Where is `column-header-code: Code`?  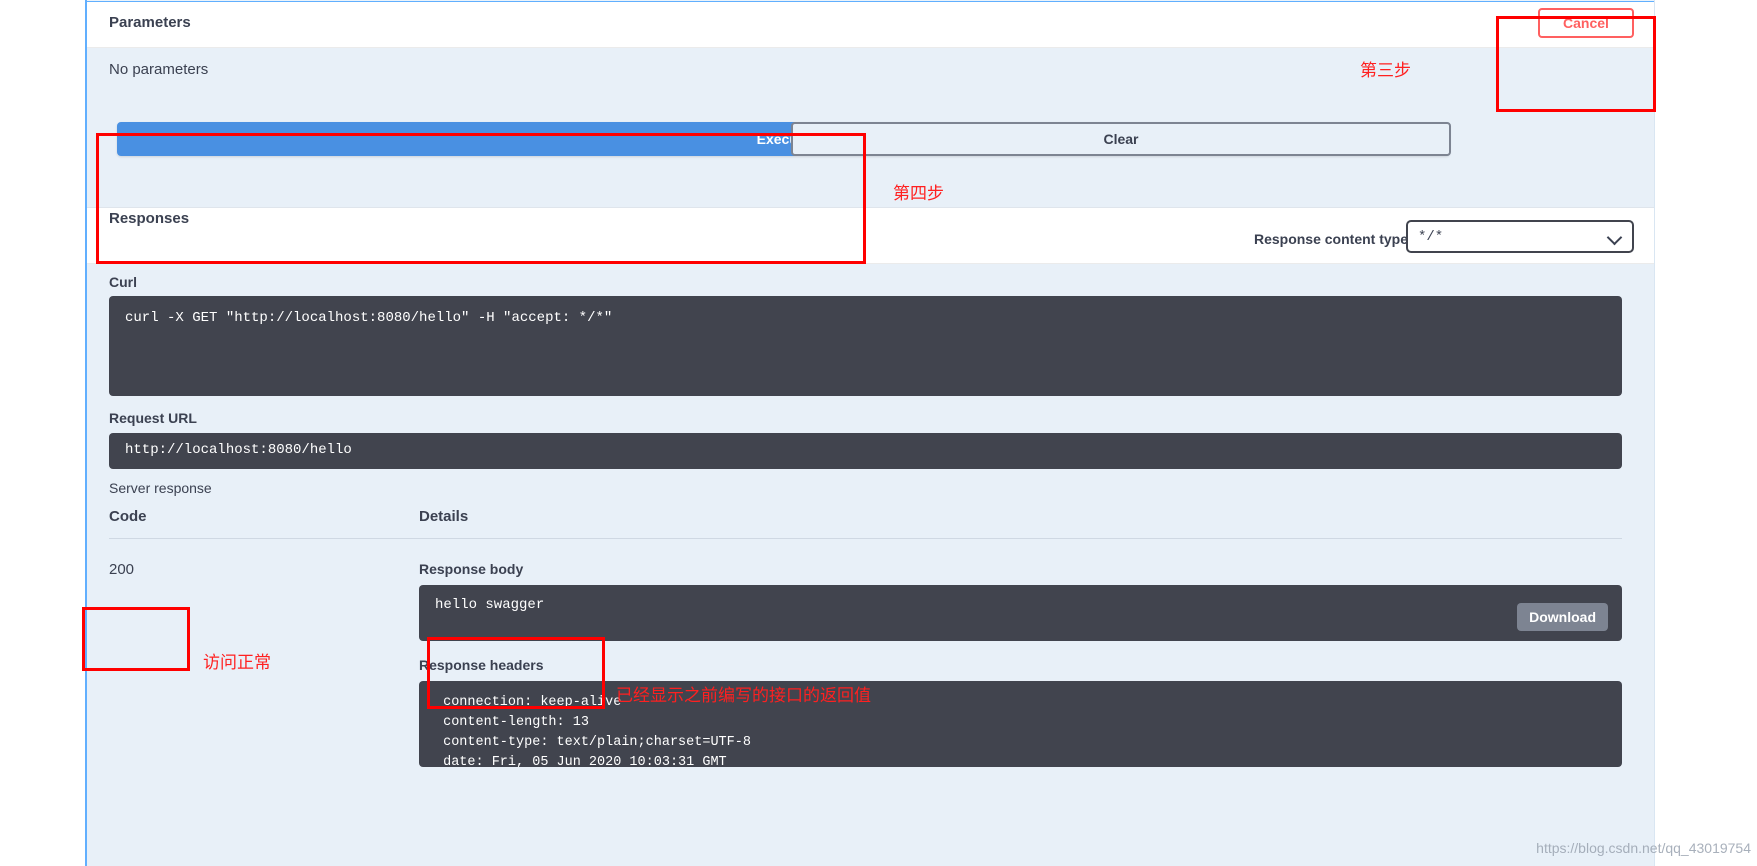 column-header-code: Code is located at coordinates (128, 516).